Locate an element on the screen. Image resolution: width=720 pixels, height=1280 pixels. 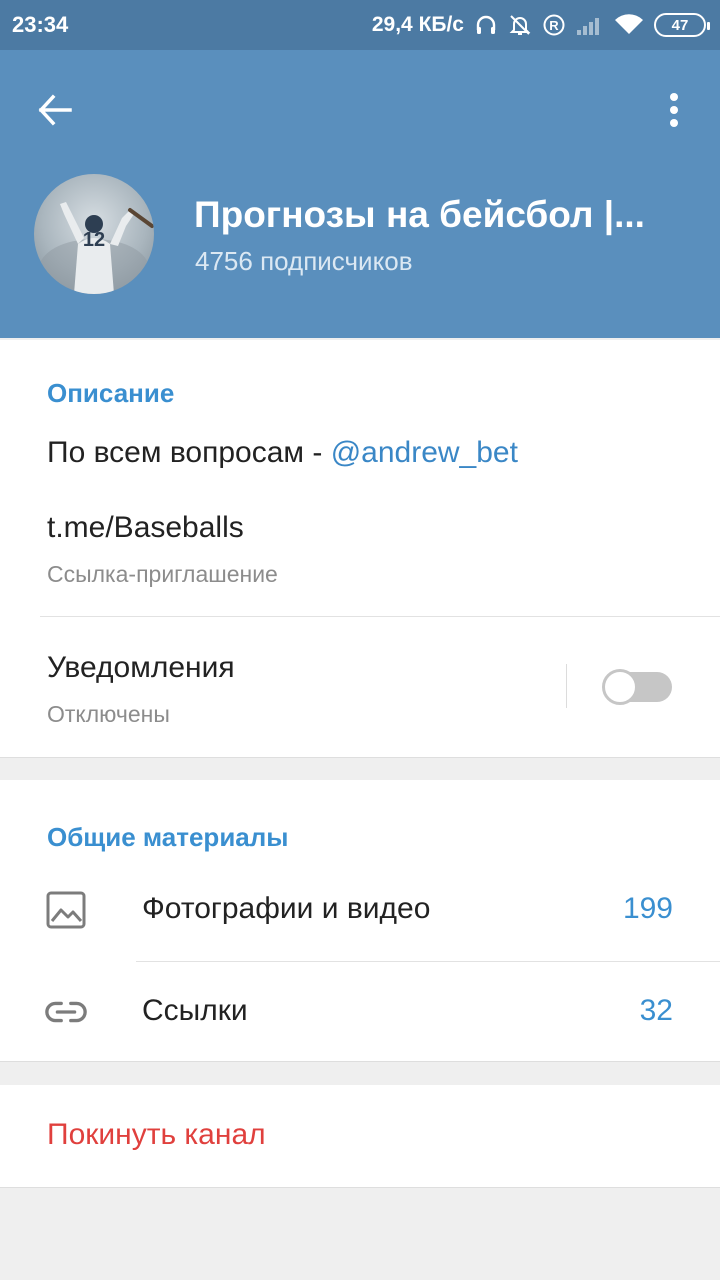
toggle-knob is located at coordinates (620, 687).